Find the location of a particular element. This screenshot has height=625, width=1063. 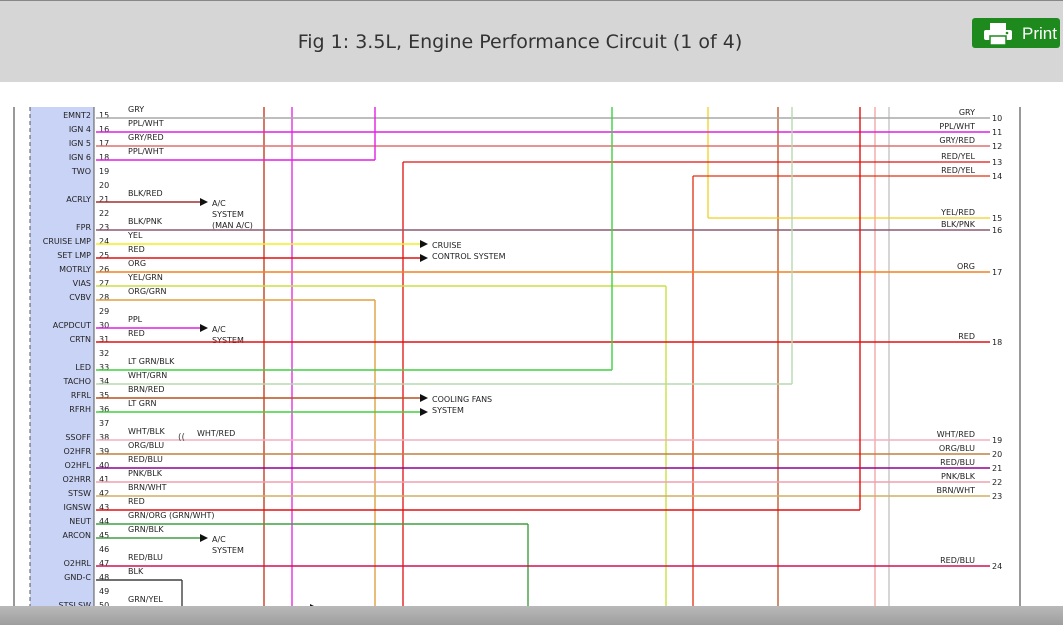

print-label: Print is located at coordinates (1039, 33).